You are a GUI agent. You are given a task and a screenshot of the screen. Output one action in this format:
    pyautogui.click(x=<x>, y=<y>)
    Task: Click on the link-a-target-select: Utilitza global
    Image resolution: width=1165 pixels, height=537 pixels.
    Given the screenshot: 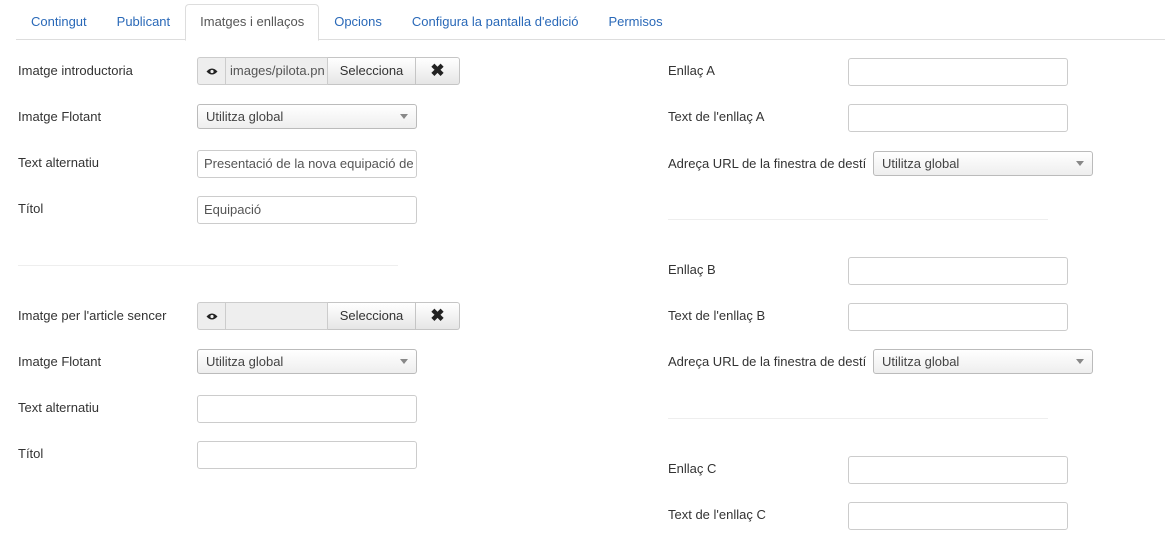 What is the action you would take?
    pyautogui.click(x=983, y=163)
    